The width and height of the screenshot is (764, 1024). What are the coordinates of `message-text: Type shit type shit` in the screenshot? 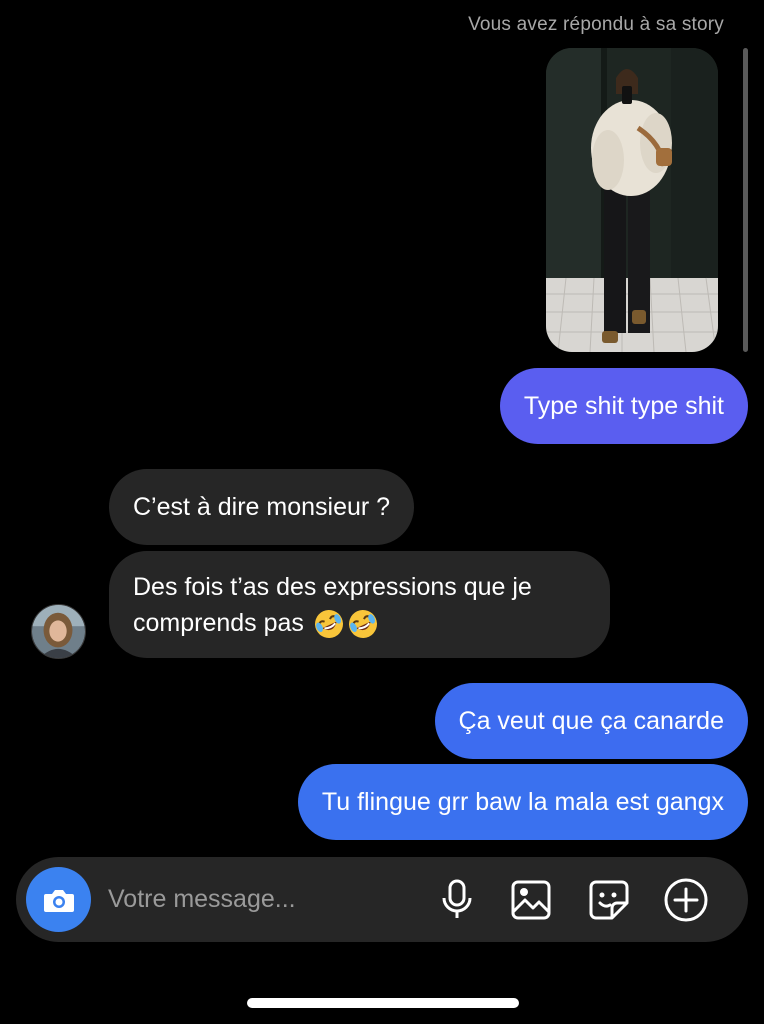 It's located at (623, 406).